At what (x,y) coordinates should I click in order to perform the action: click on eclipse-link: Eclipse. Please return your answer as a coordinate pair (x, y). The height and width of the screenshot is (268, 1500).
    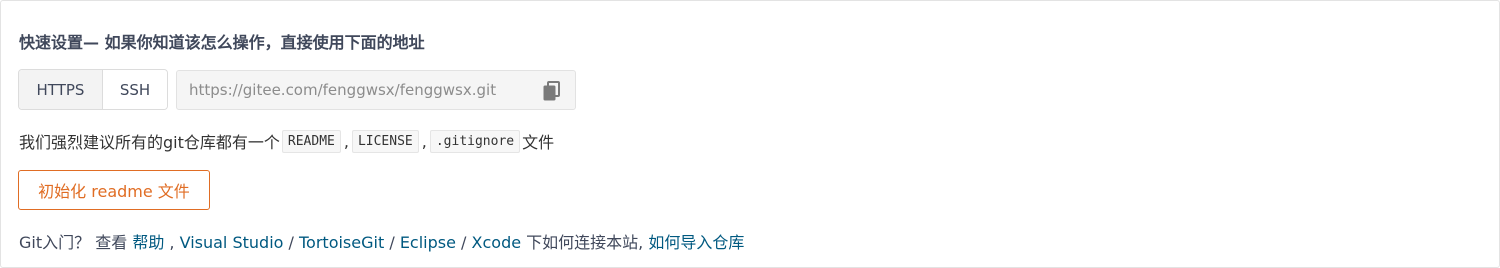
    Looking at the image, I should click on (428, 242).